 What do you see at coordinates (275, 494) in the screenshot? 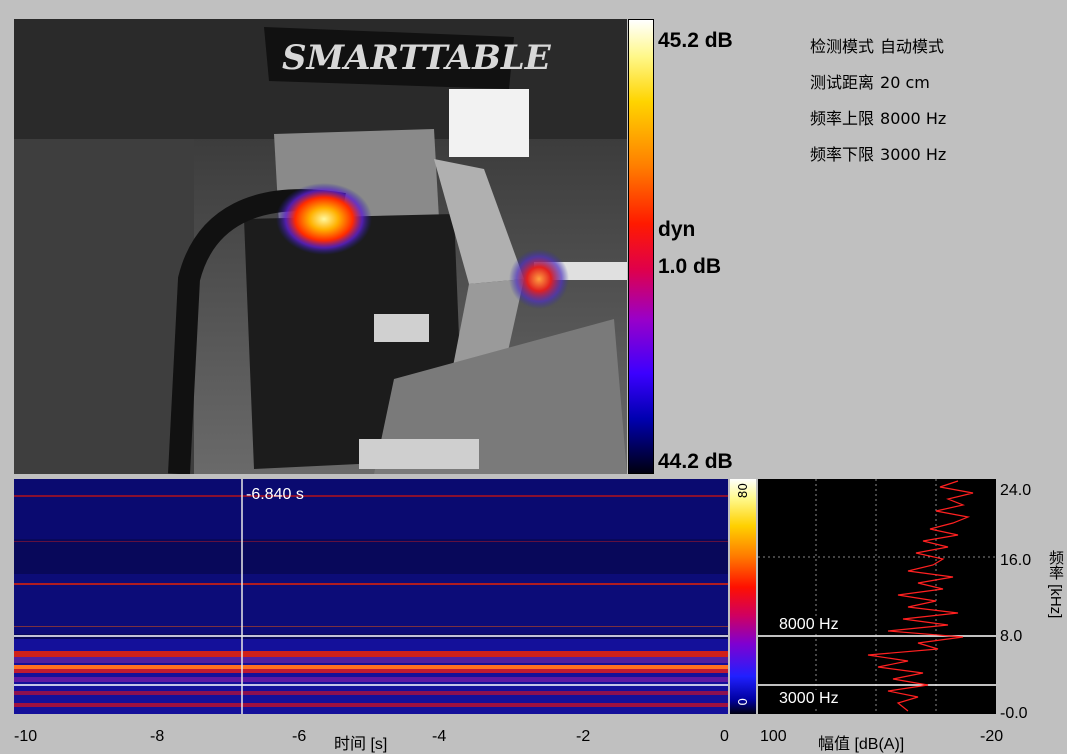
I see `time-cursor-readout: -6.840 s` at bounding box center [275, 494].